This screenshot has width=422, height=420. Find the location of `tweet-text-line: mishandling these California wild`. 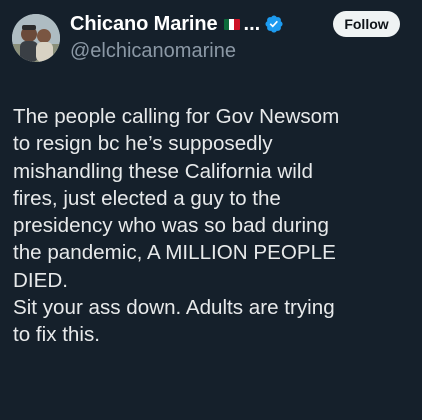

tweet-text-line: mishandling these California wild is located at coordinates (163, 171).